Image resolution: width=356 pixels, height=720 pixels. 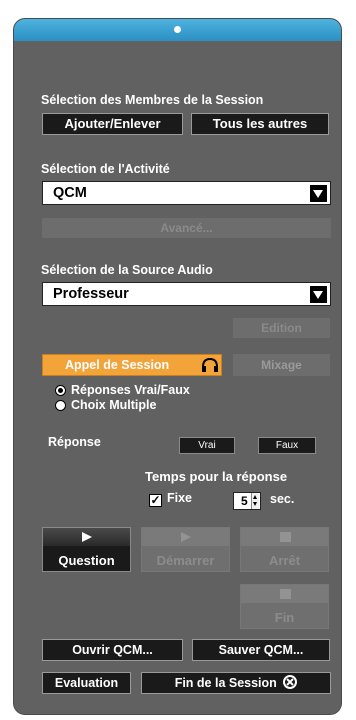 I want to click on seconds-unit: sec., so click(x=282, y=499).